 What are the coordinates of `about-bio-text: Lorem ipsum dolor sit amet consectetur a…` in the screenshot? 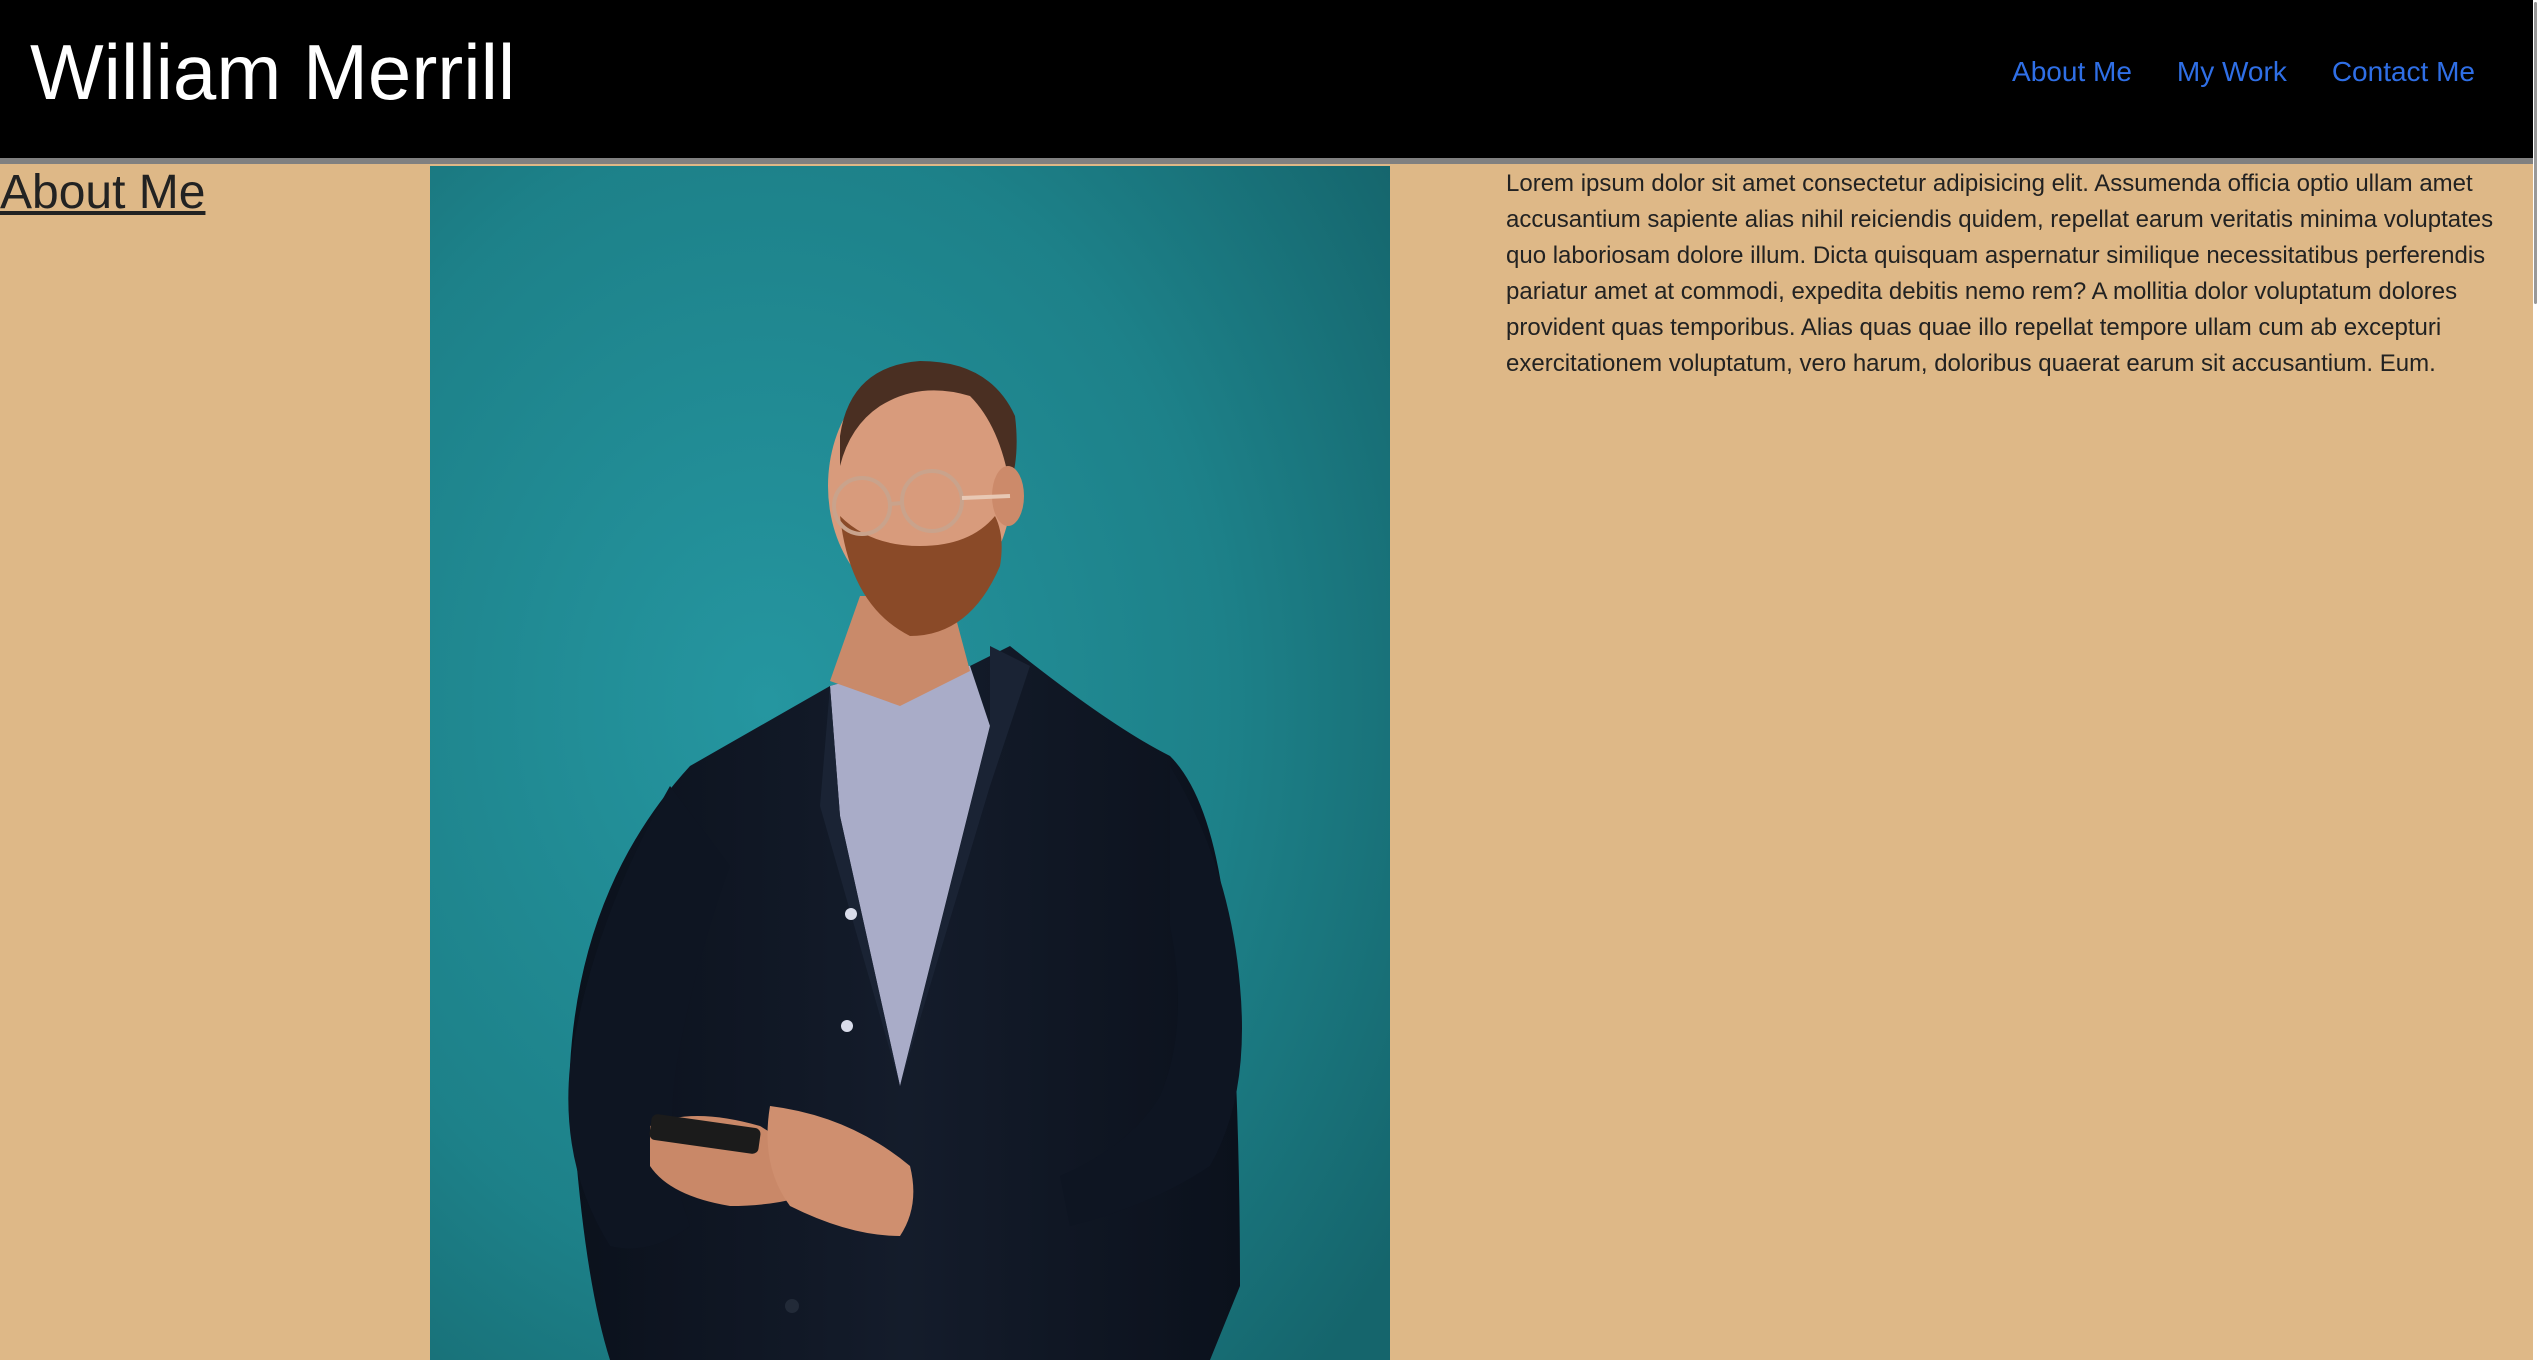 It's located at (2000, 273).